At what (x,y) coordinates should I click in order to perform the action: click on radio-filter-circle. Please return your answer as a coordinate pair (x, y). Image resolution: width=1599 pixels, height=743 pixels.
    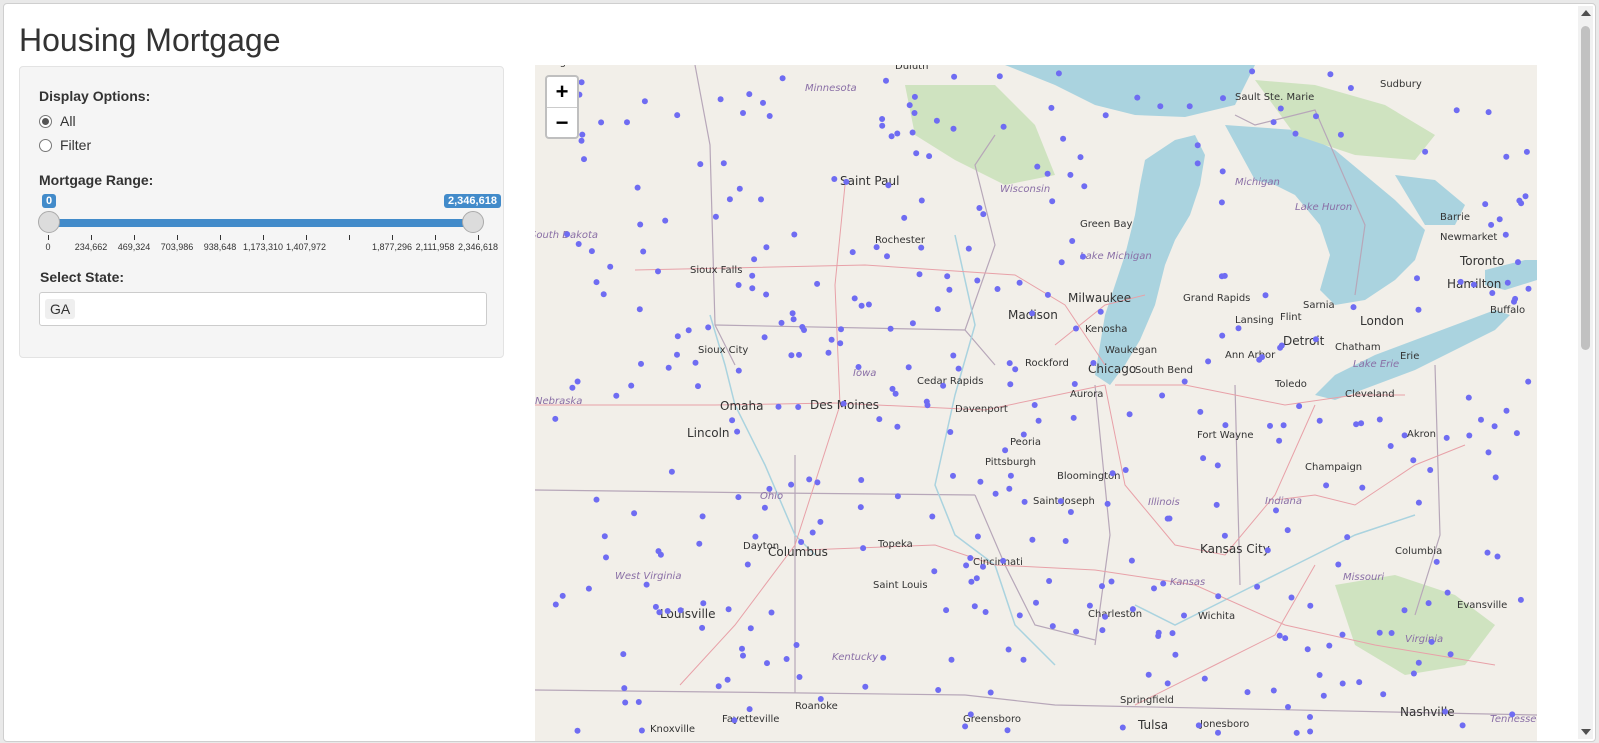
    Looking at the image, I should click on (45, 145).